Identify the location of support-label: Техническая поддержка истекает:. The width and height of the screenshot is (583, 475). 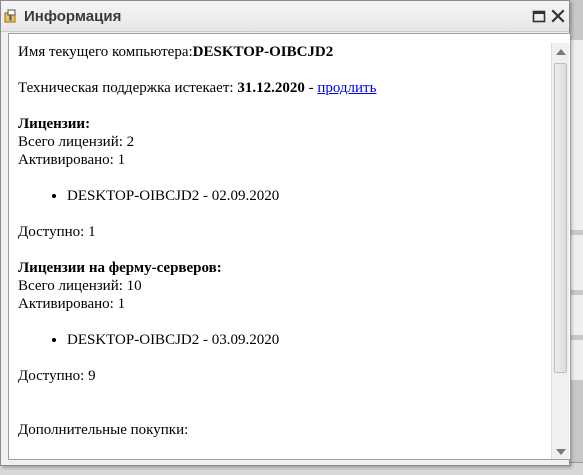
(128, 88).